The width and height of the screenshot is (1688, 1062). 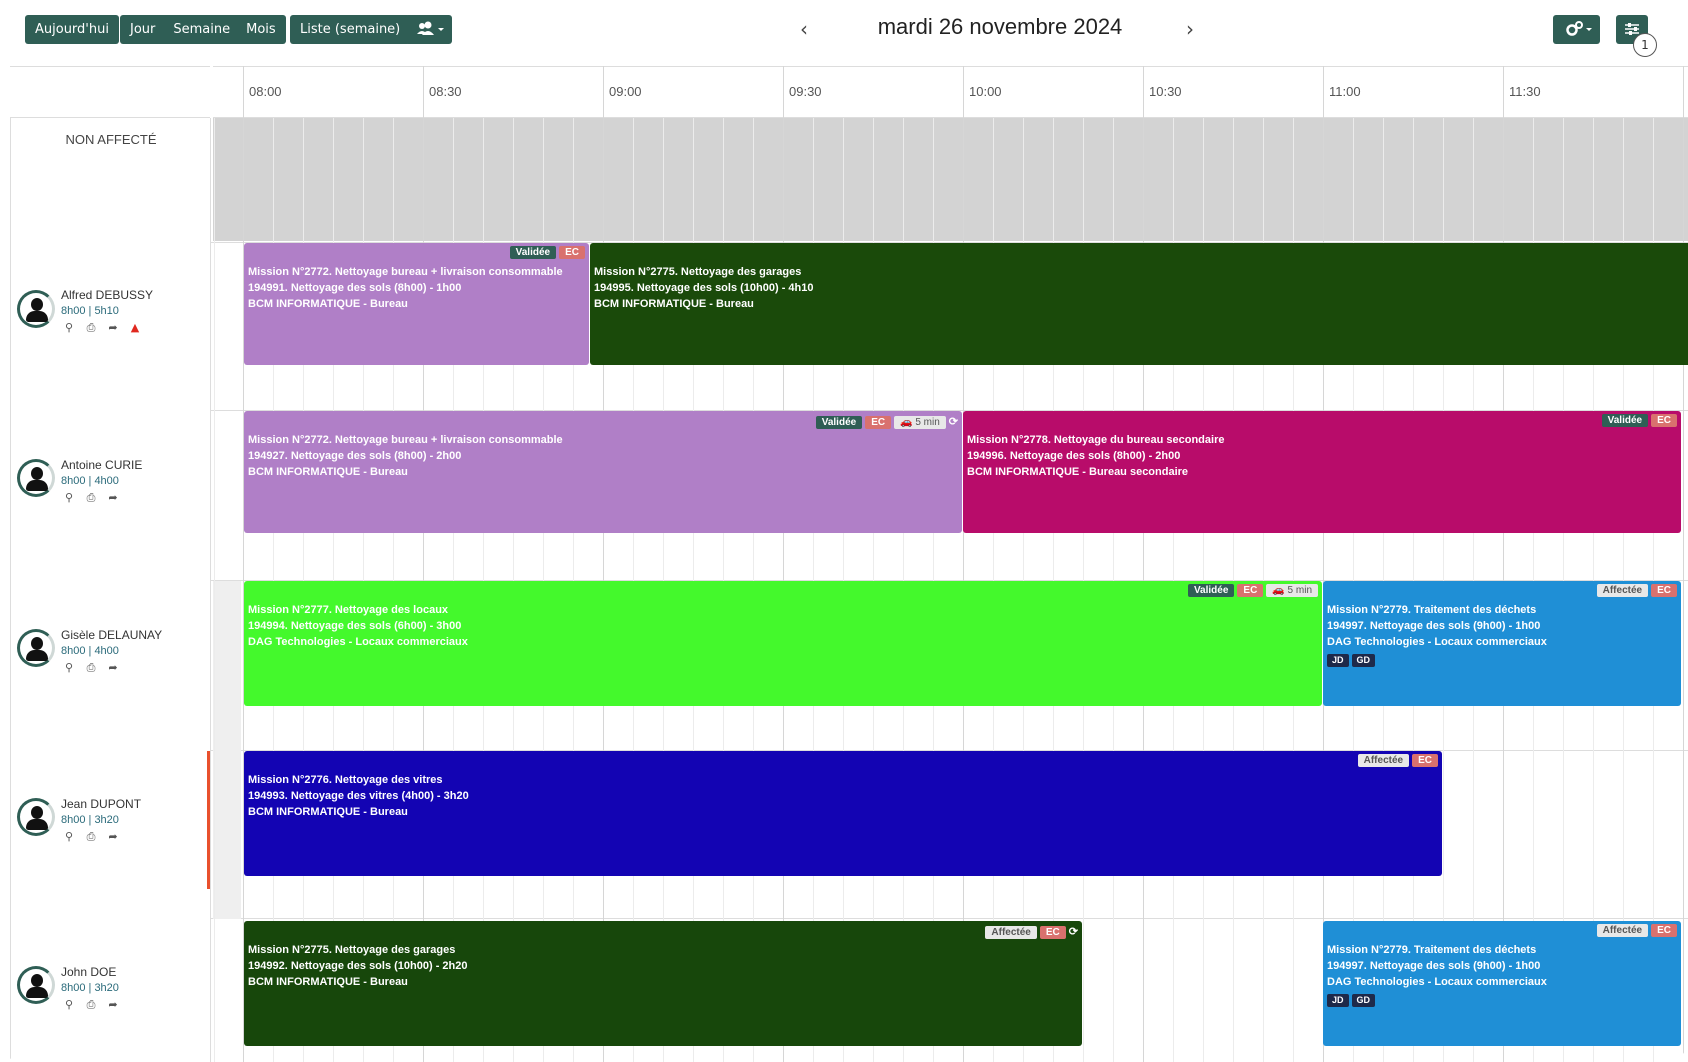 I want to click on resource-hours: 8h00 | 4h00, so click(x=90, y=481).